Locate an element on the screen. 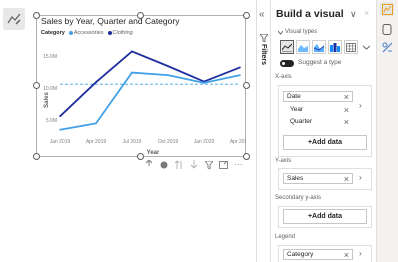  suggest-type-label: Suggest a type is located at coordinates (320, 62).